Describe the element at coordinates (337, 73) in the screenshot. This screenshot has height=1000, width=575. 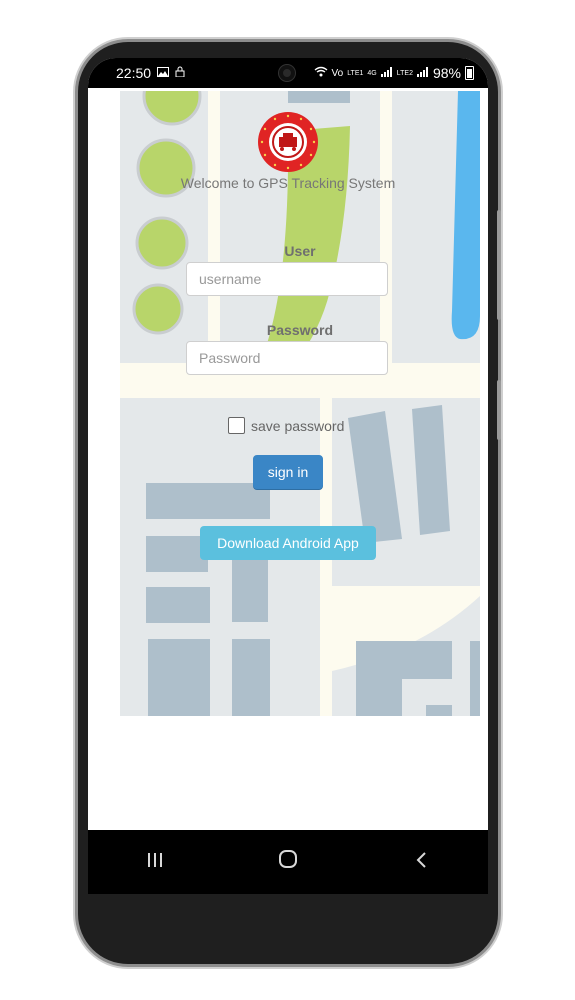
I see `network-label: Vo` at that location.